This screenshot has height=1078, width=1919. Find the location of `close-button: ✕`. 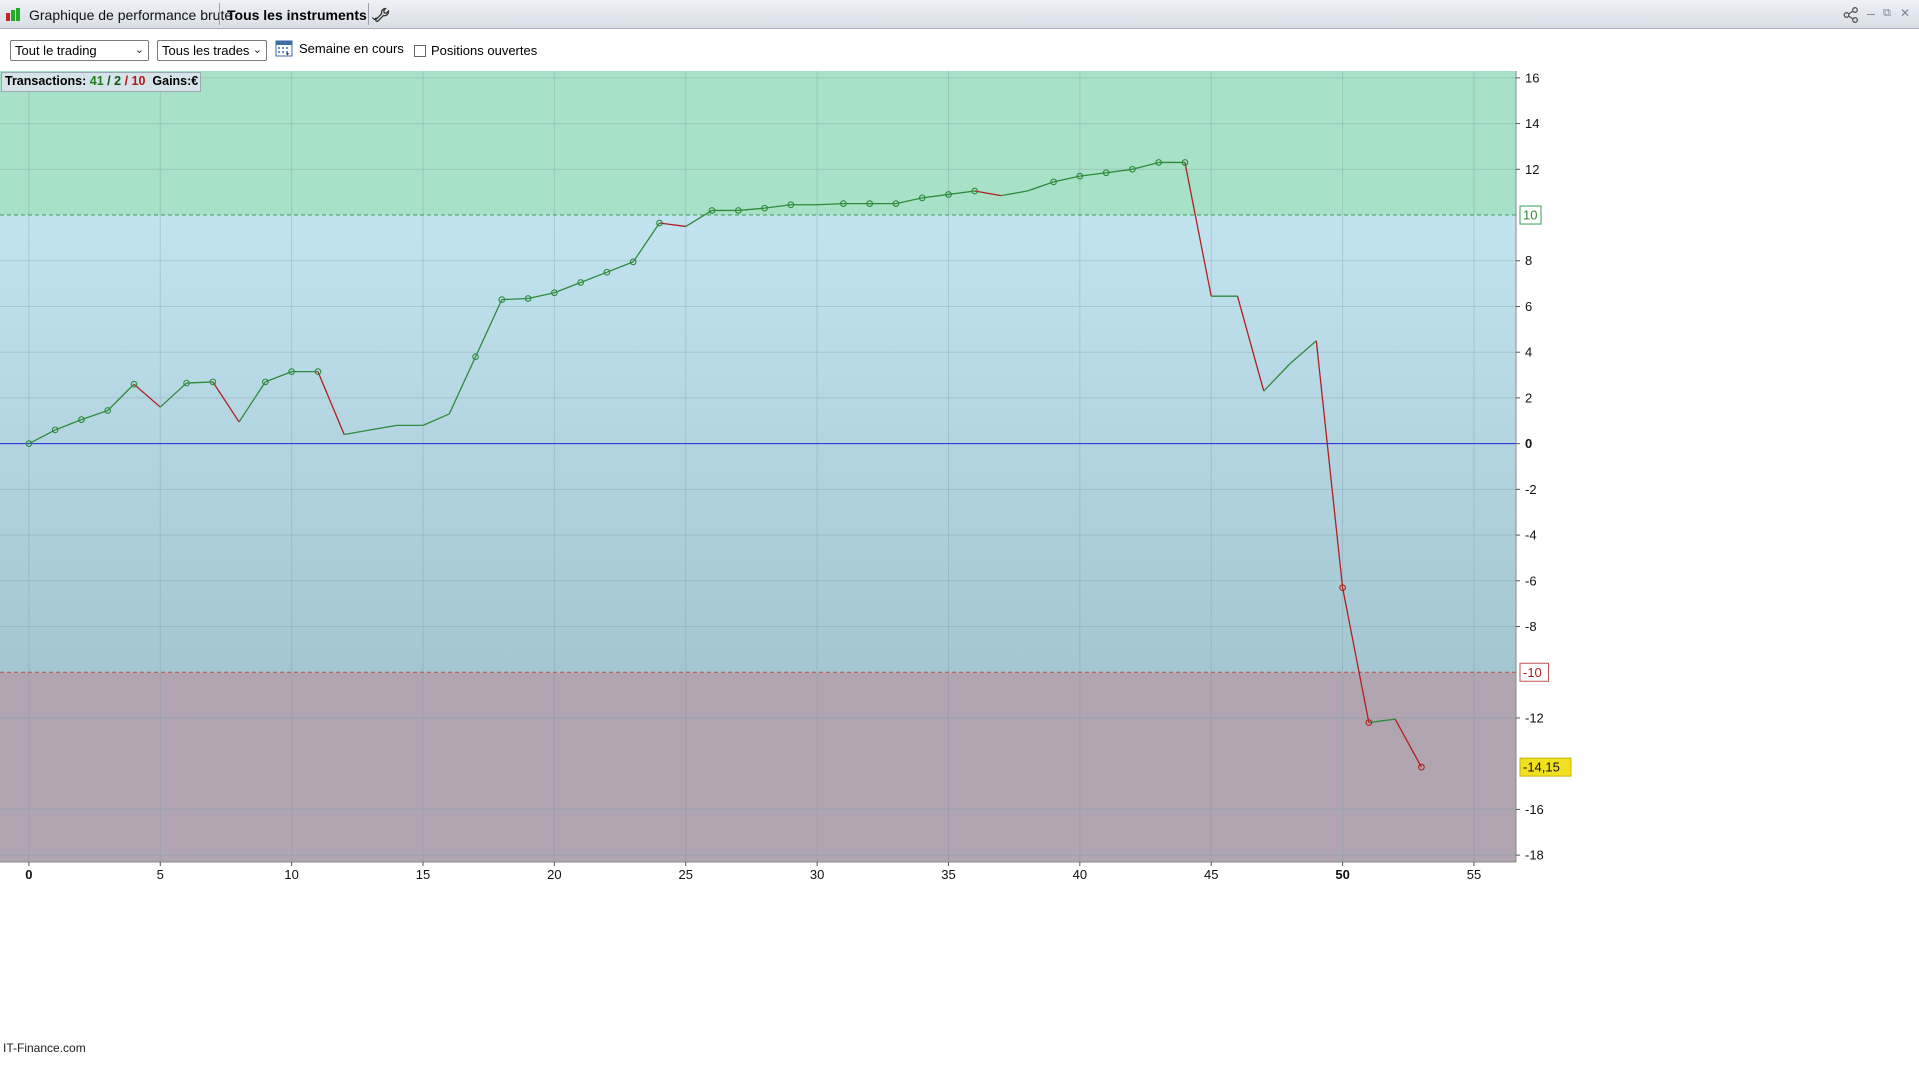

close-button: ✕ is located at coordinates (1905, 13).